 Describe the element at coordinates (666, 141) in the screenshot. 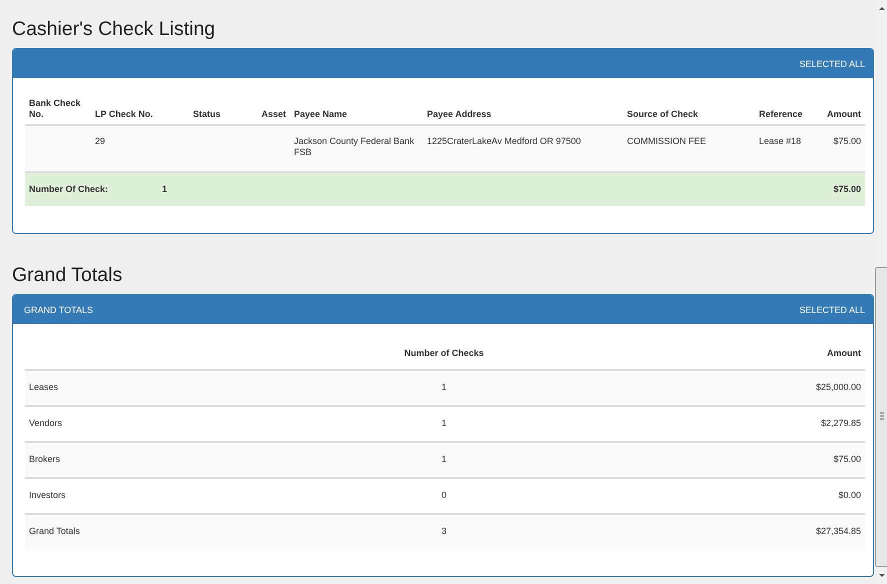

I see `table-cell: COMMISSION FEE` at that location.